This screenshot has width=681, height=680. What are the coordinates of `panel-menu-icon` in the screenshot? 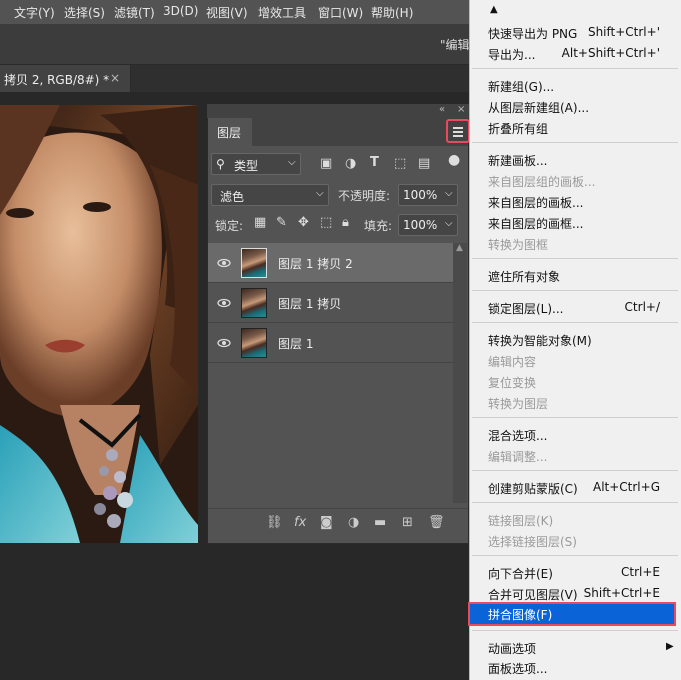 It's located at (458, 128).